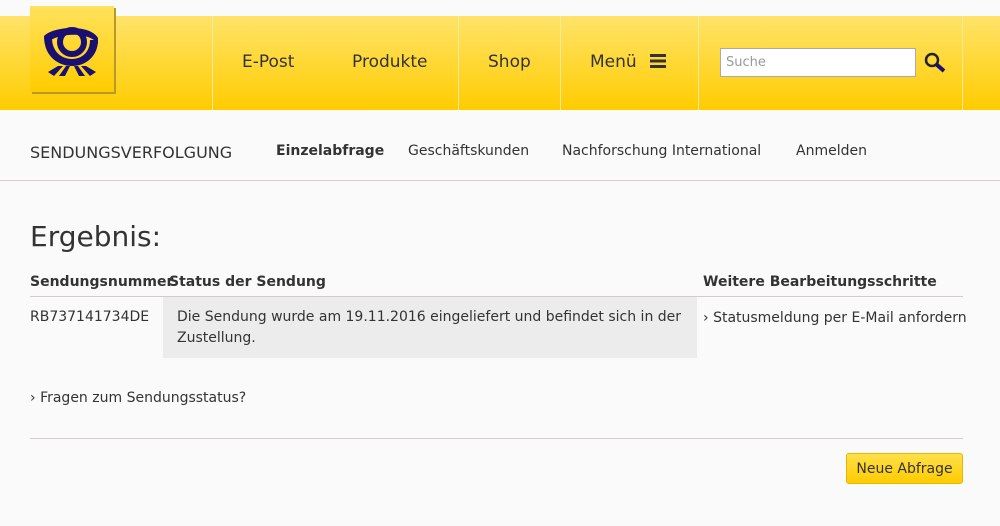  I want to click on subnav-anmelden: Anmelden, so click(831, 151).